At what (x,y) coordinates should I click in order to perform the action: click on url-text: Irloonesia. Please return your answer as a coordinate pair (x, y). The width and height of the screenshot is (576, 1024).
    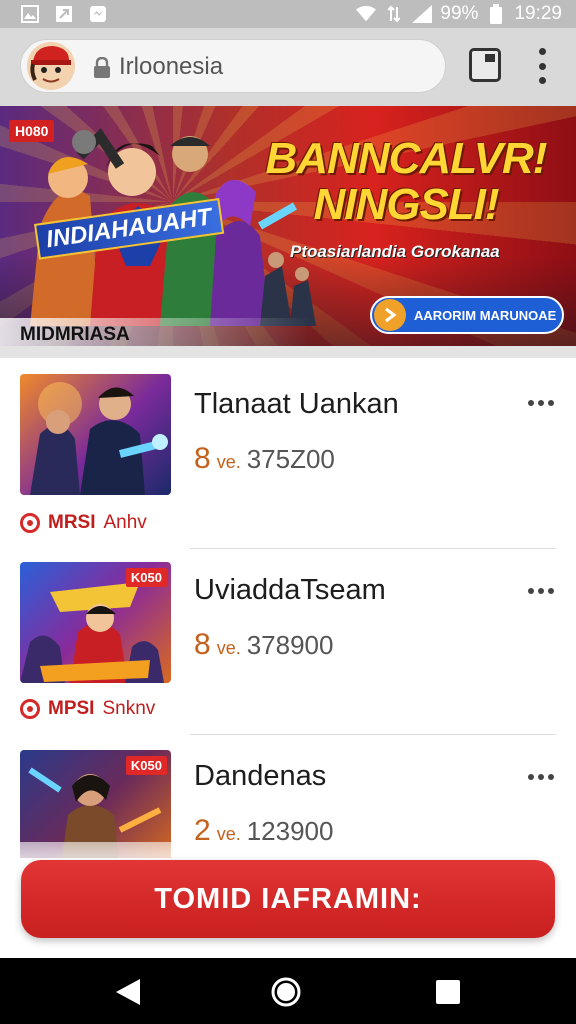
    Looking at the image, I should click on (171, 66).